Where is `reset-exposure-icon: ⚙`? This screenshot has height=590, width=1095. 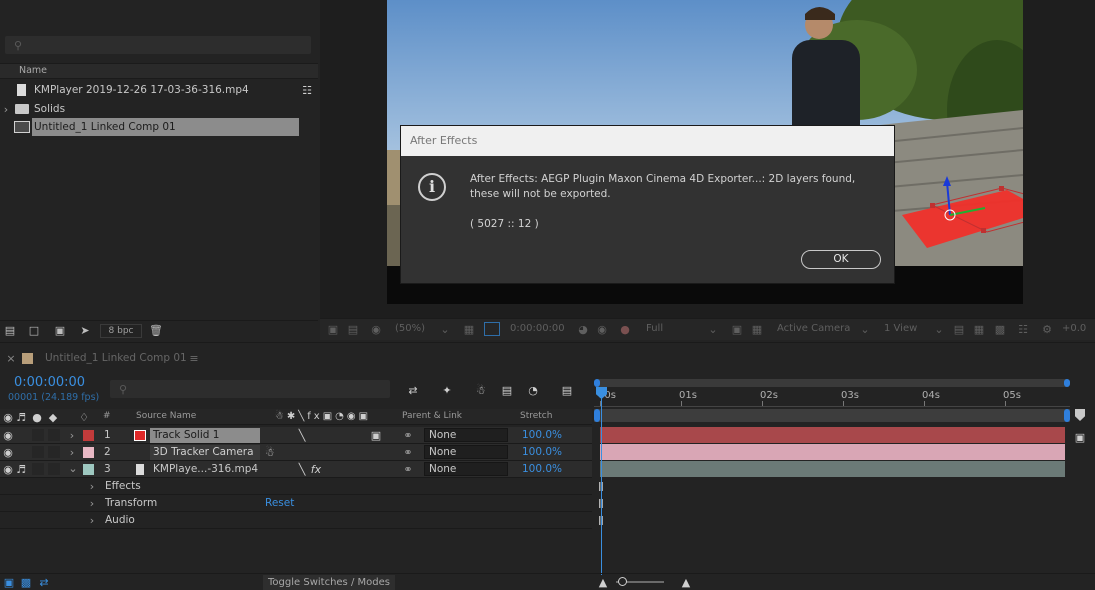 reset-exposure-icon: ⚙ is located at coordinates (1047, 329).